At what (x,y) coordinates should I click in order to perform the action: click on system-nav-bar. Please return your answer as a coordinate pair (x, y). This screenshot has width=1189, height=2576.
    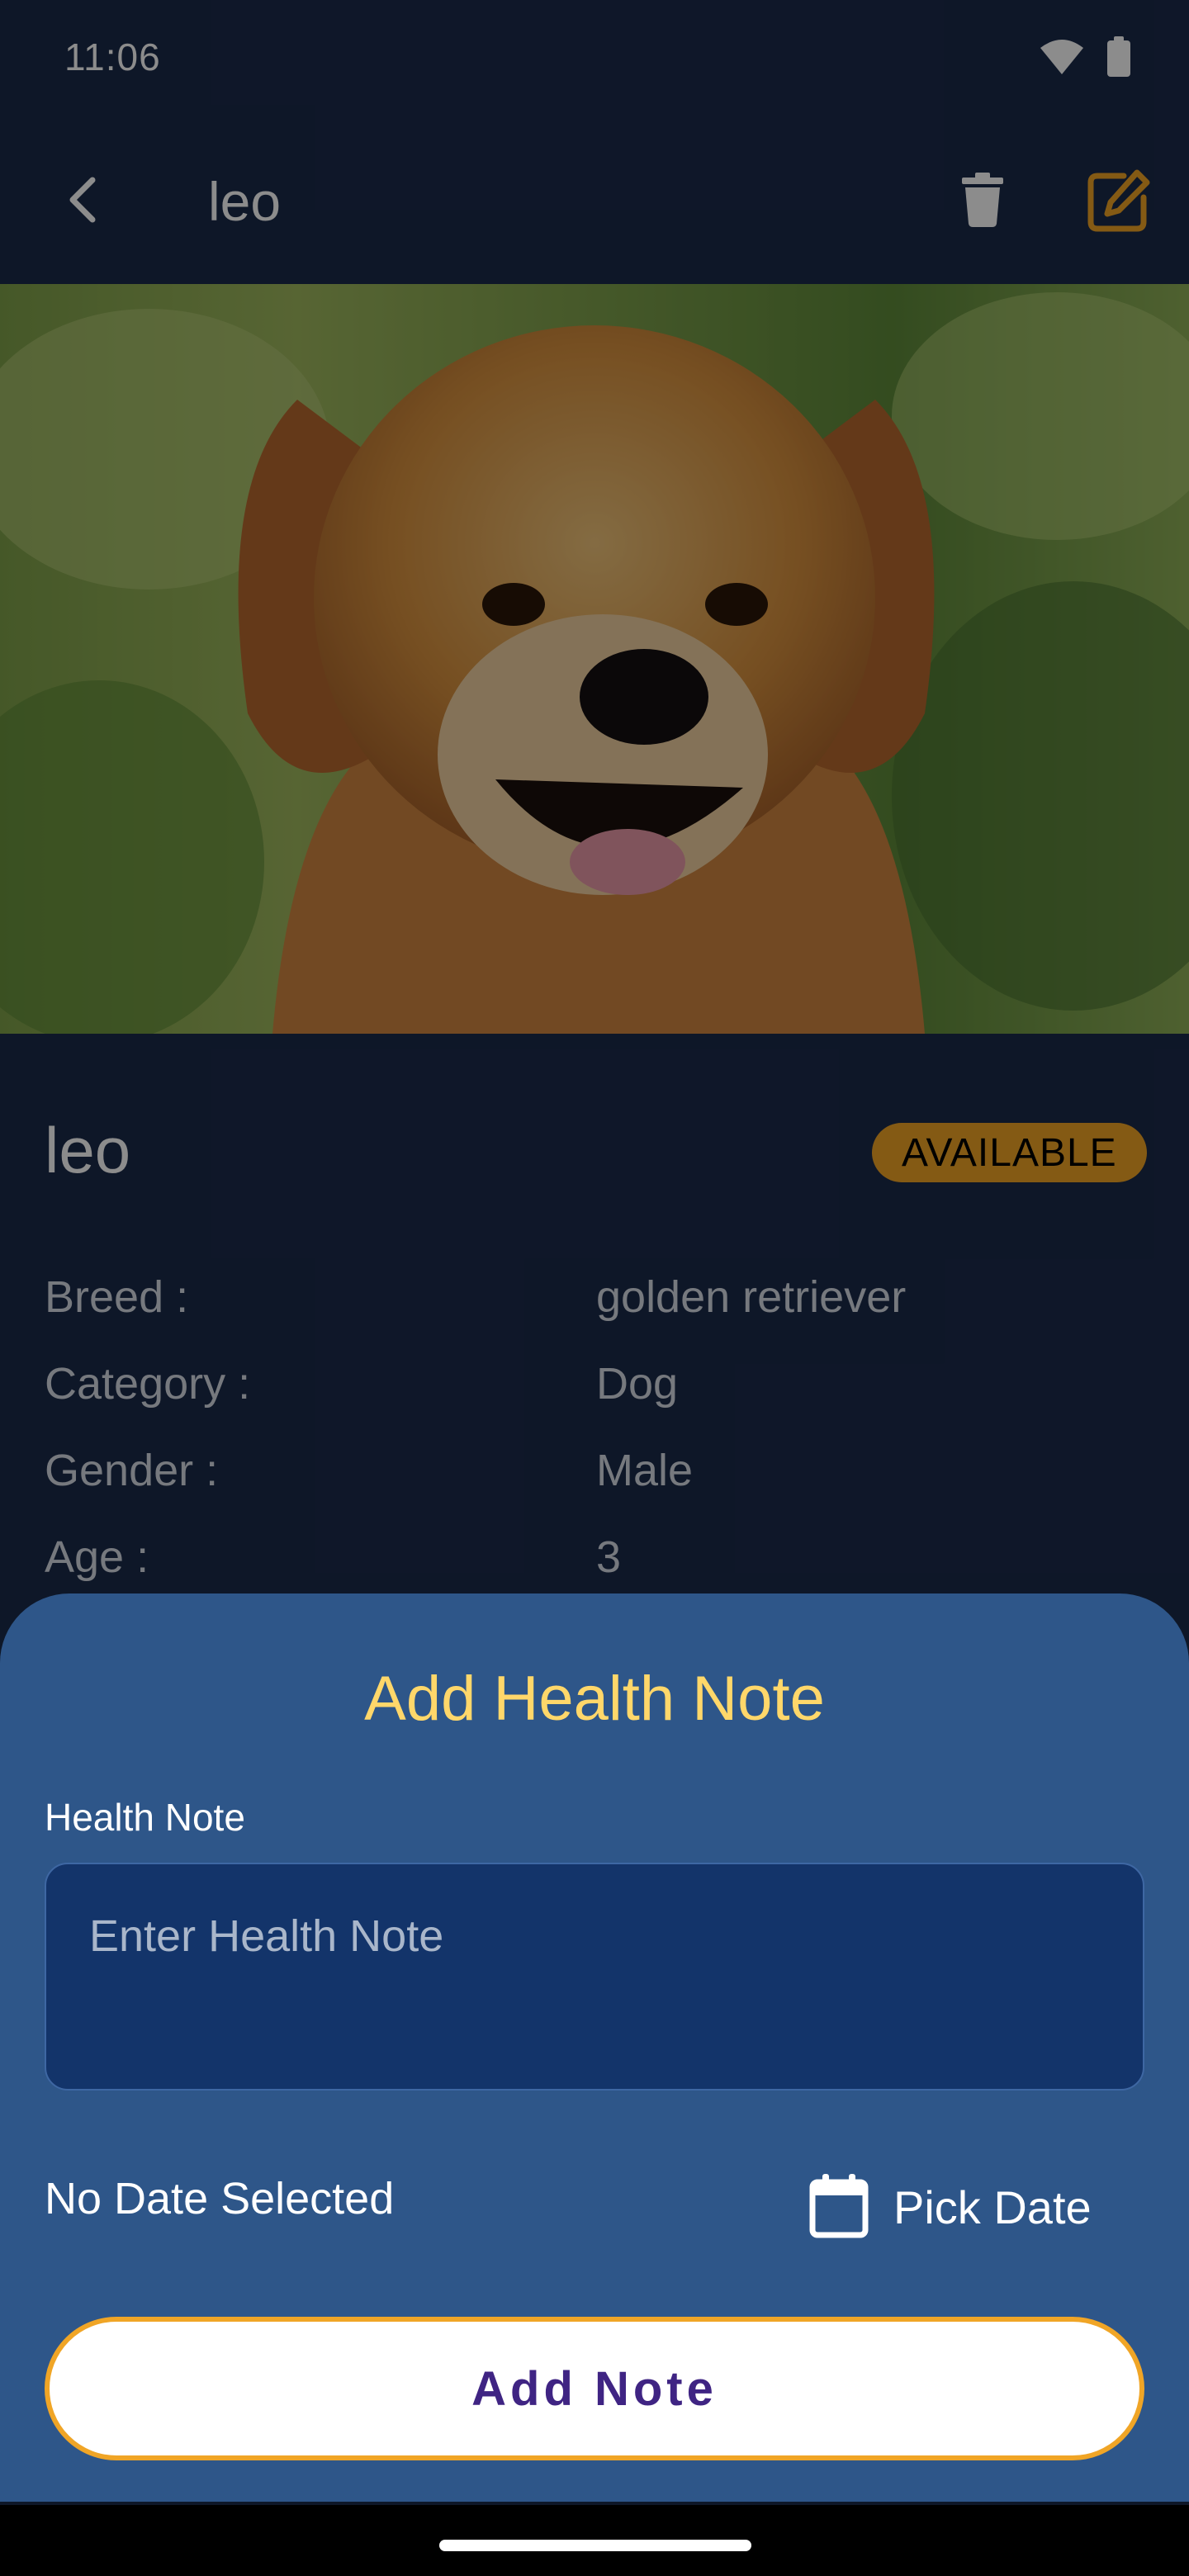
    Looking at the image, I should click on (594, 2540).